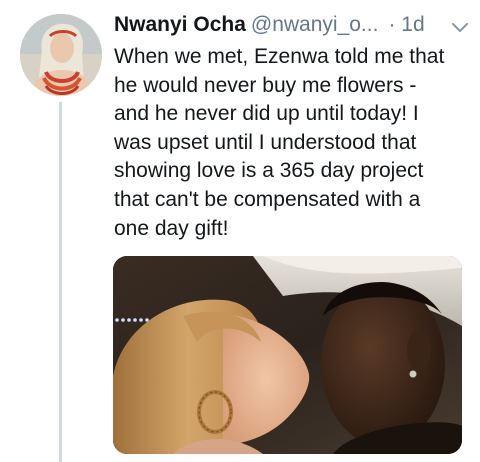 This screenshot has width=480, height=462. Describe the element at coordinates (460, 26) in the screenshot. I see `chevron-down-icon` at that location.